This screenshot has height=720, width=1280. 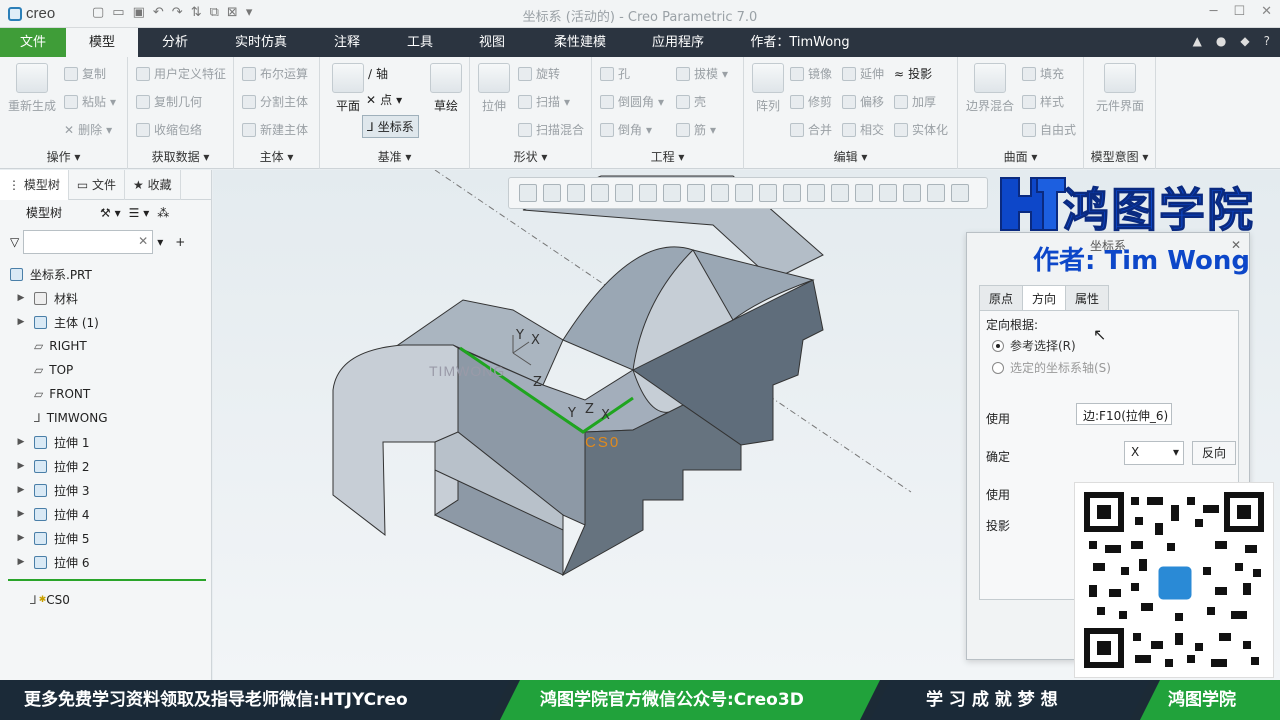 I want to click on tree-node-extrude-1: ▶ 拉伸 1, so click(x=106, y=442).